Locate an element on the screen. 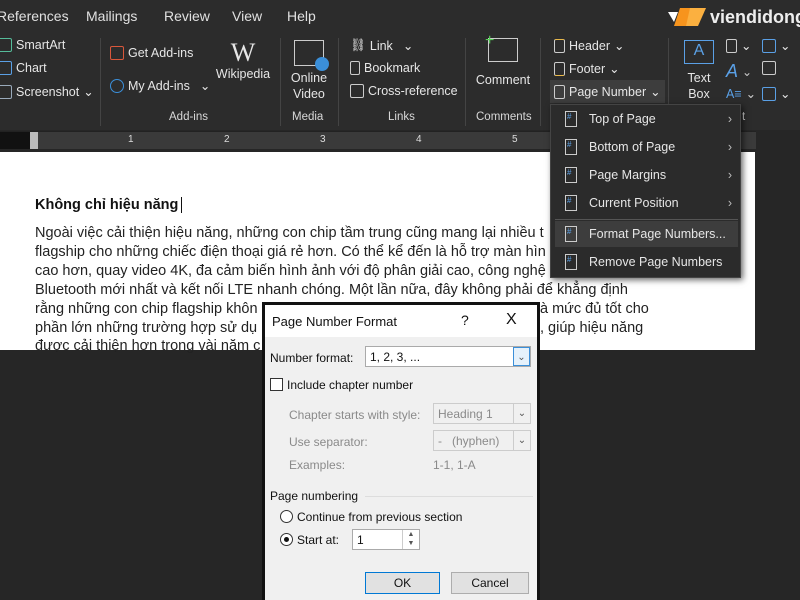 This screenshot has height=600, width=800. menu-item-page-margins: Page Margins› is located at coordinates (646, 175).